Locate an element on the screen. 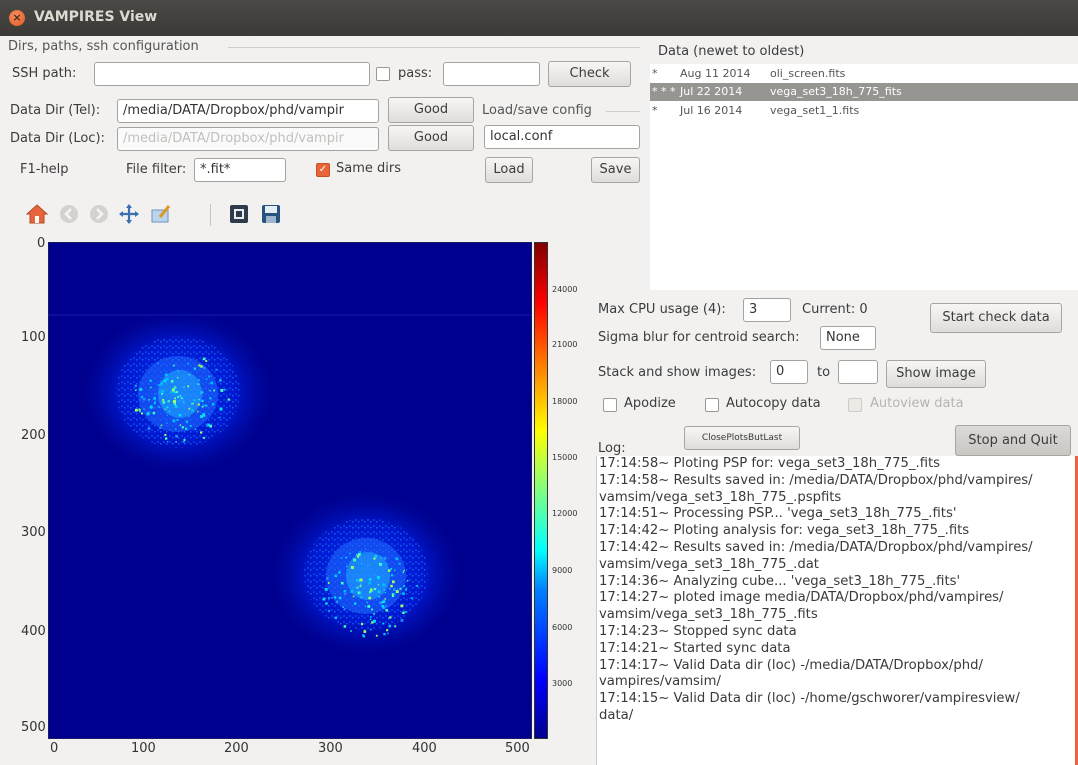 The height and width of the screenshot is (765, 1078). tel-dir-status-button: Good is located at coordinates (431, 110).